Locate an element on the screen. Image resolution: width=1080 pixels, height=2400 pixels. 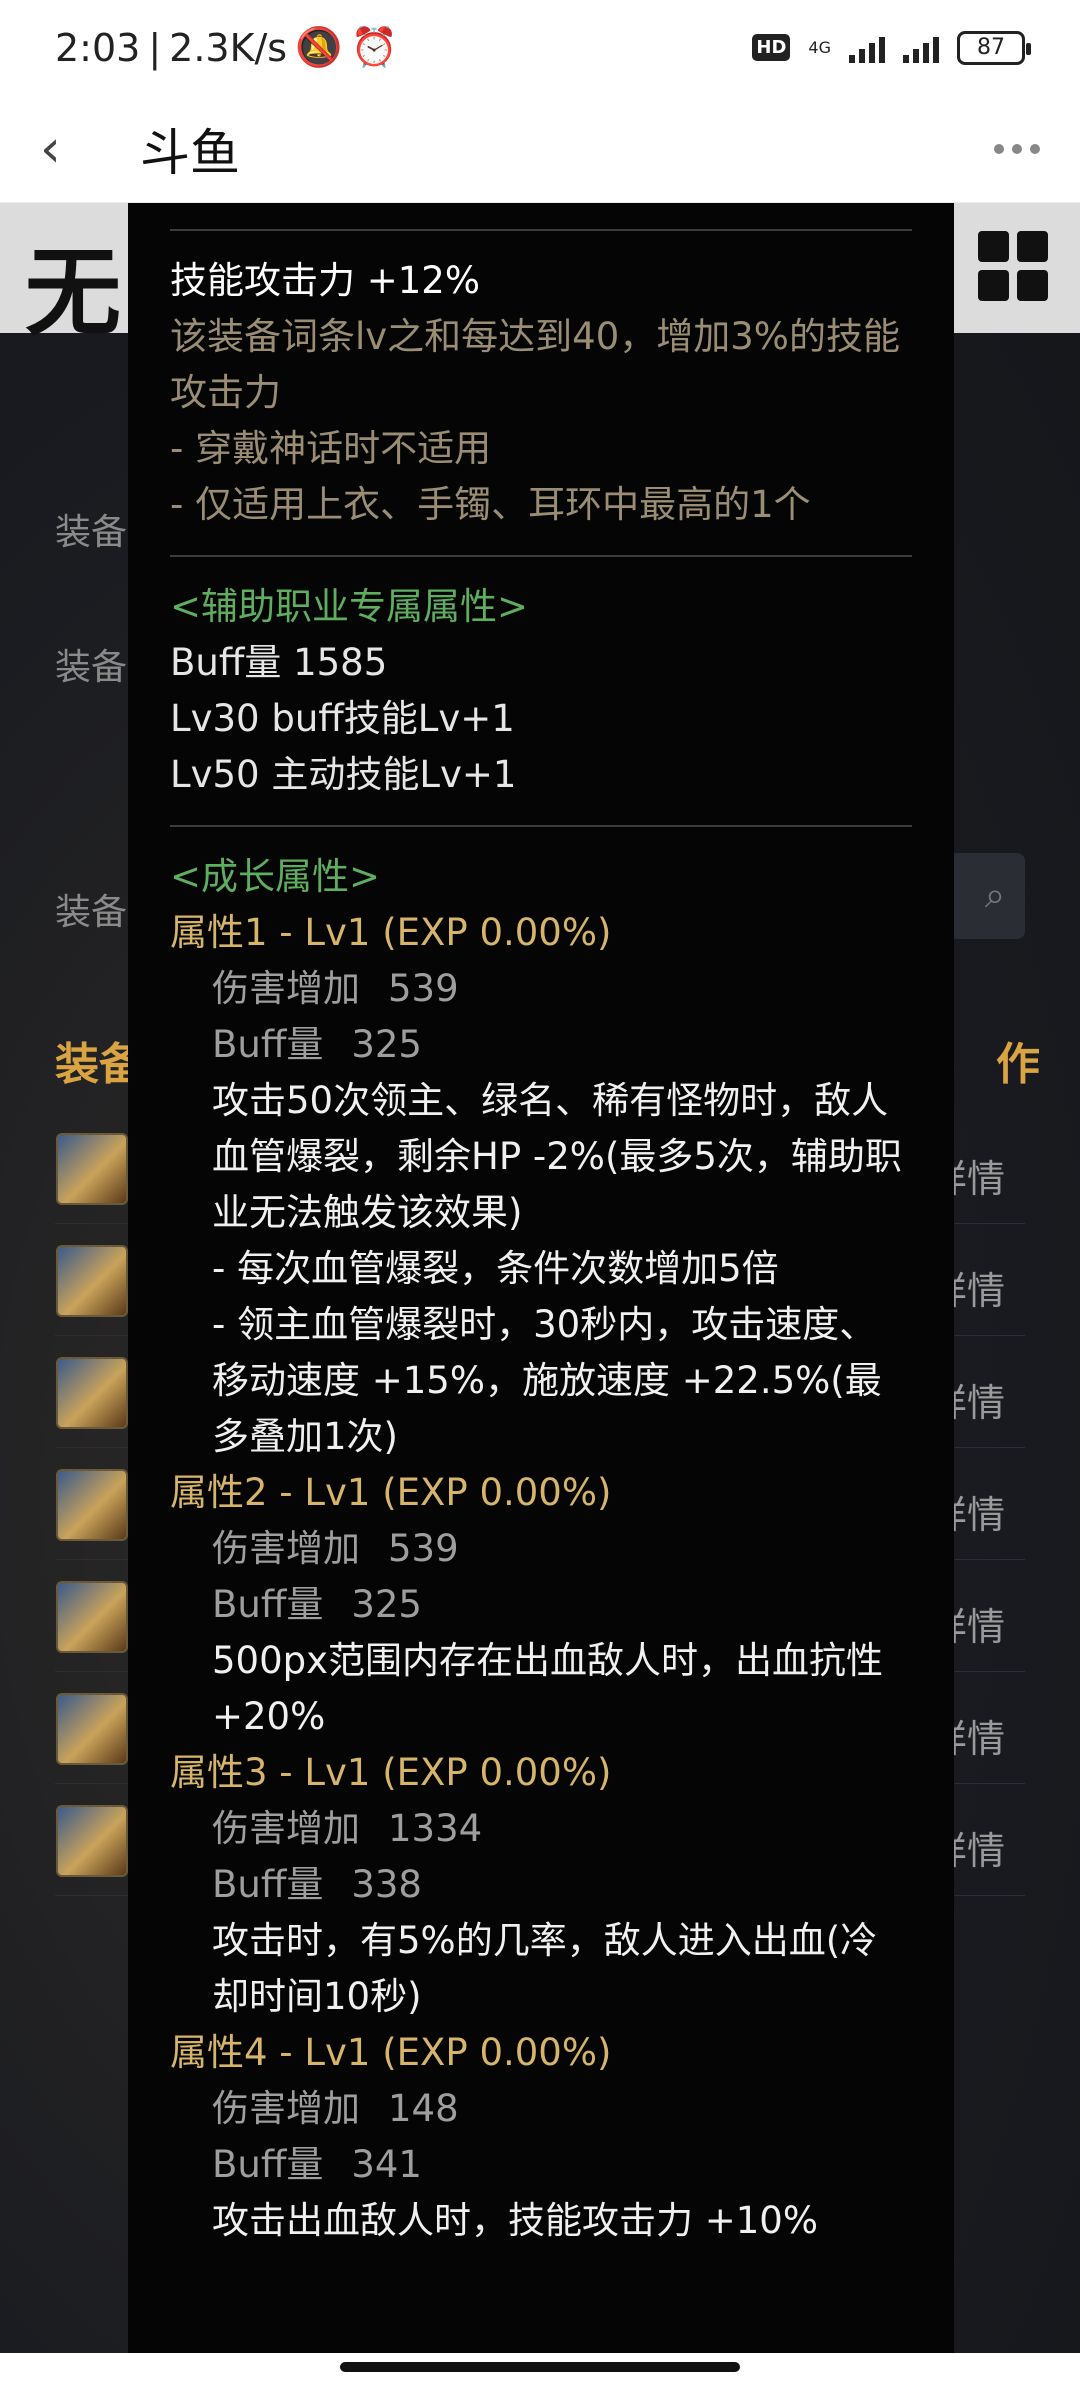
clipped-text-line is located at coordinates (541, 216).